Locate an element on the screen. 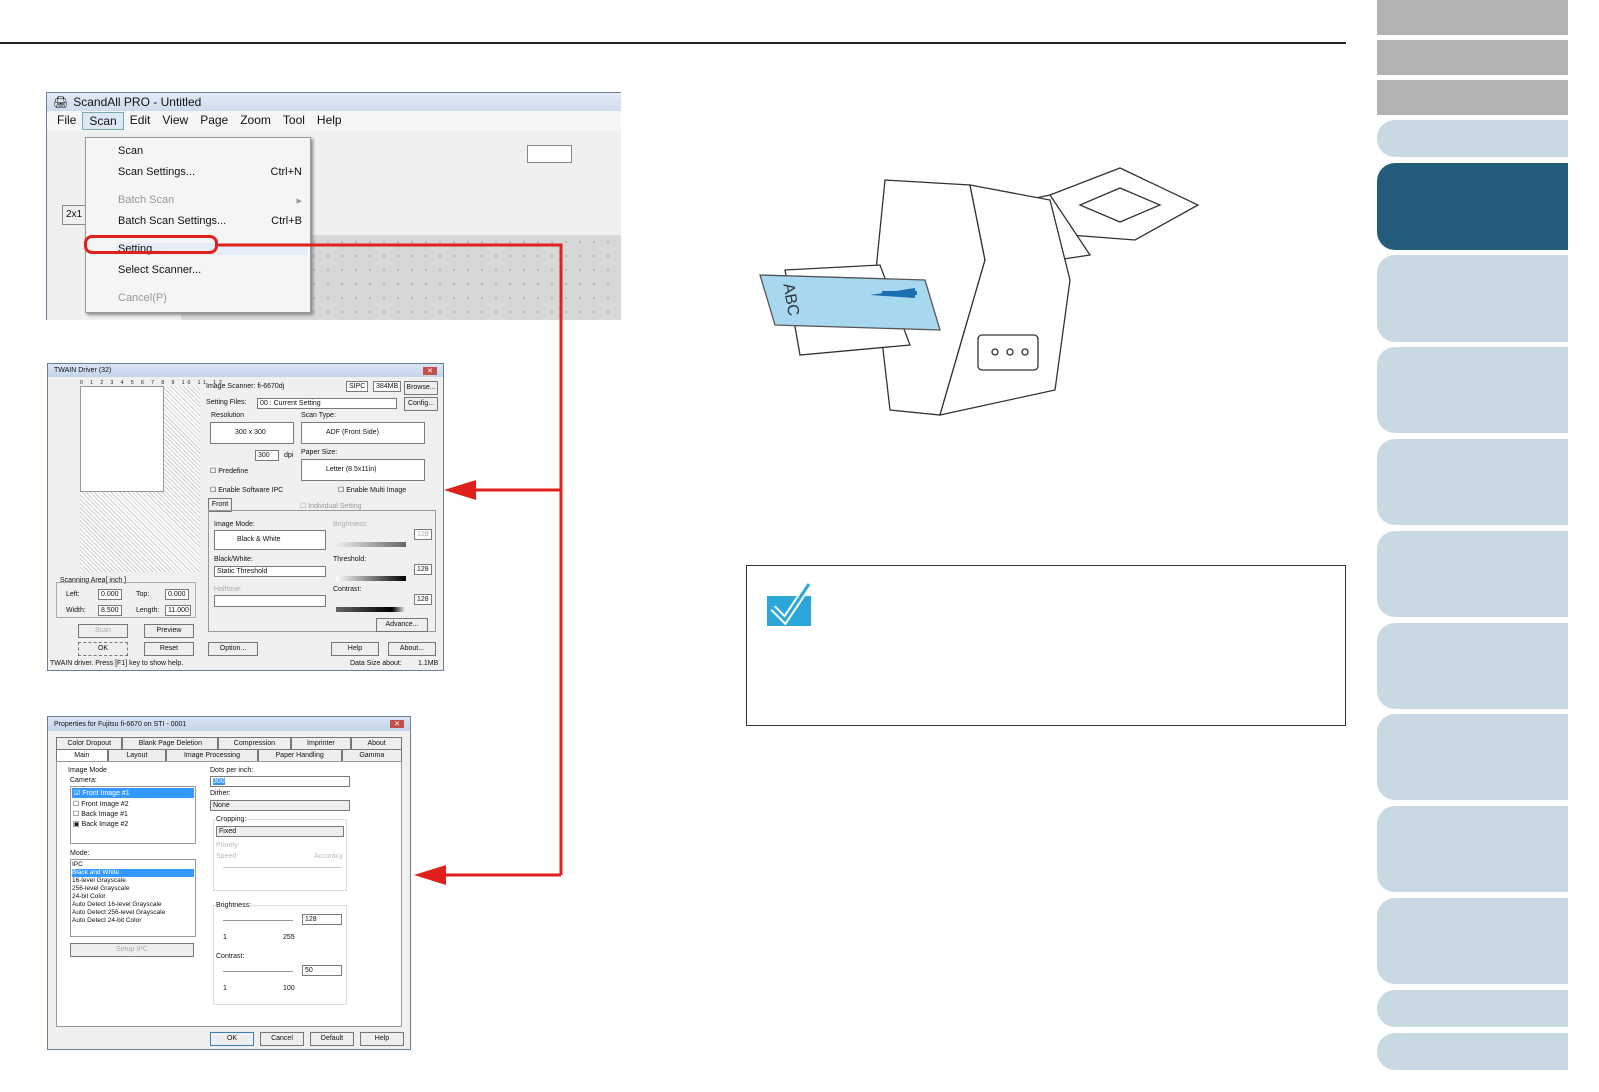  dpi-label: Dots per inch: is located at coordinates (232, 770).